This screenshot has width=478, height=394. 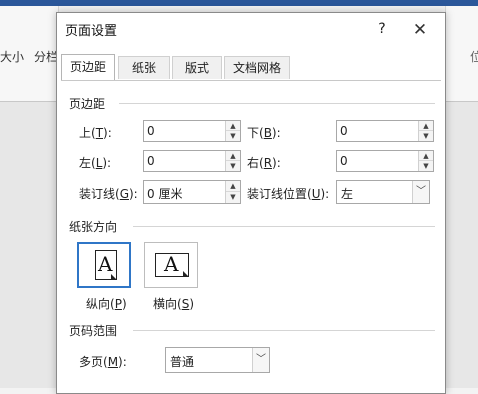 What do you see at coordinates (426, 126) in the screenshot?
I see `bottom-margin-up-arrow-icon: ▲` at bounding box center [426, 126].